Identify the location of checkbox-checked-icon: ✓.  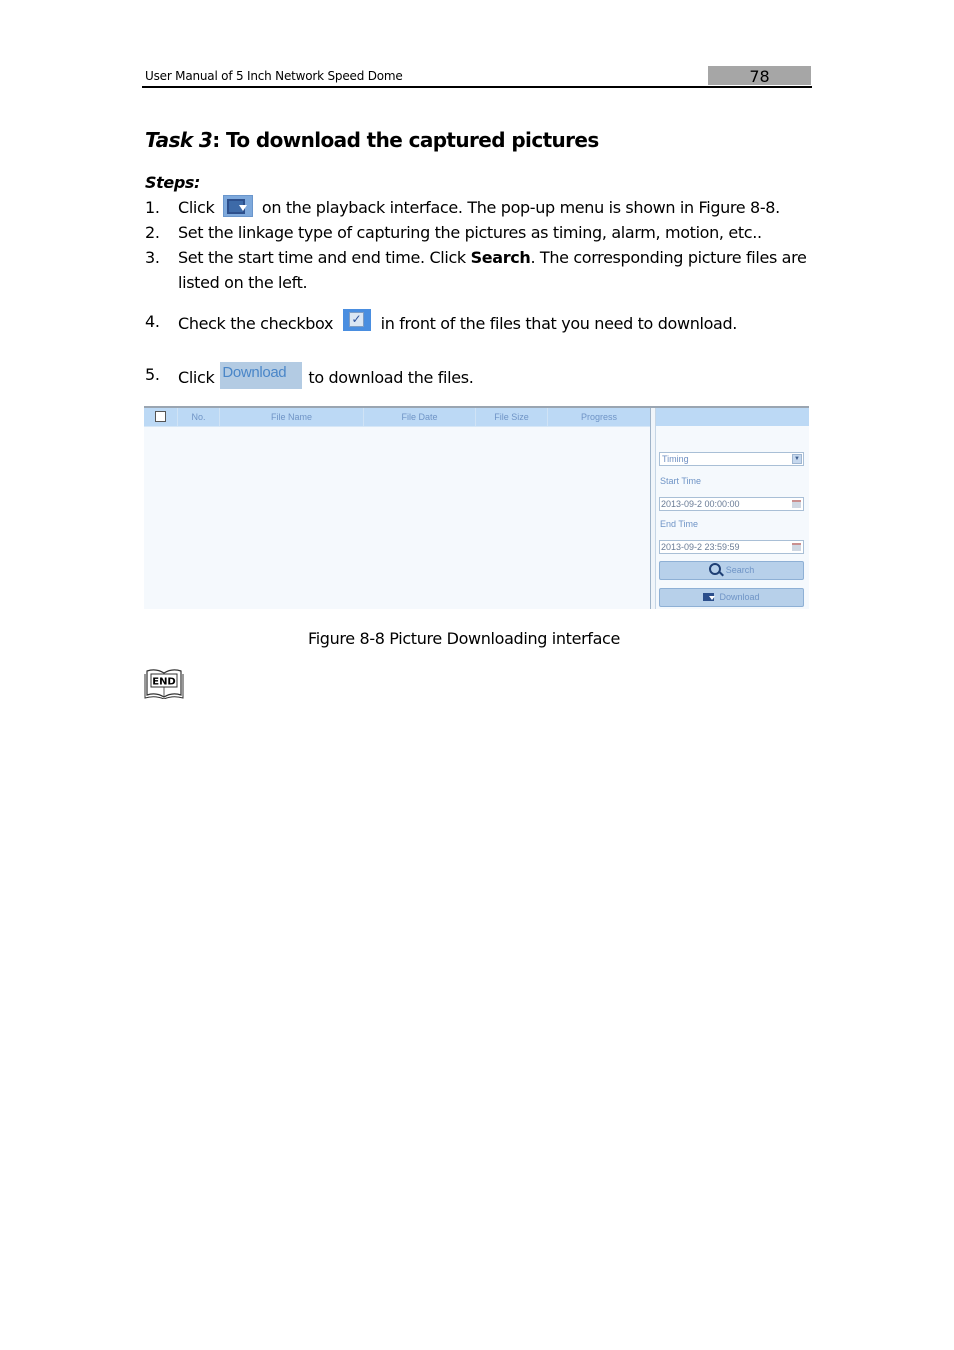
(356, 320).